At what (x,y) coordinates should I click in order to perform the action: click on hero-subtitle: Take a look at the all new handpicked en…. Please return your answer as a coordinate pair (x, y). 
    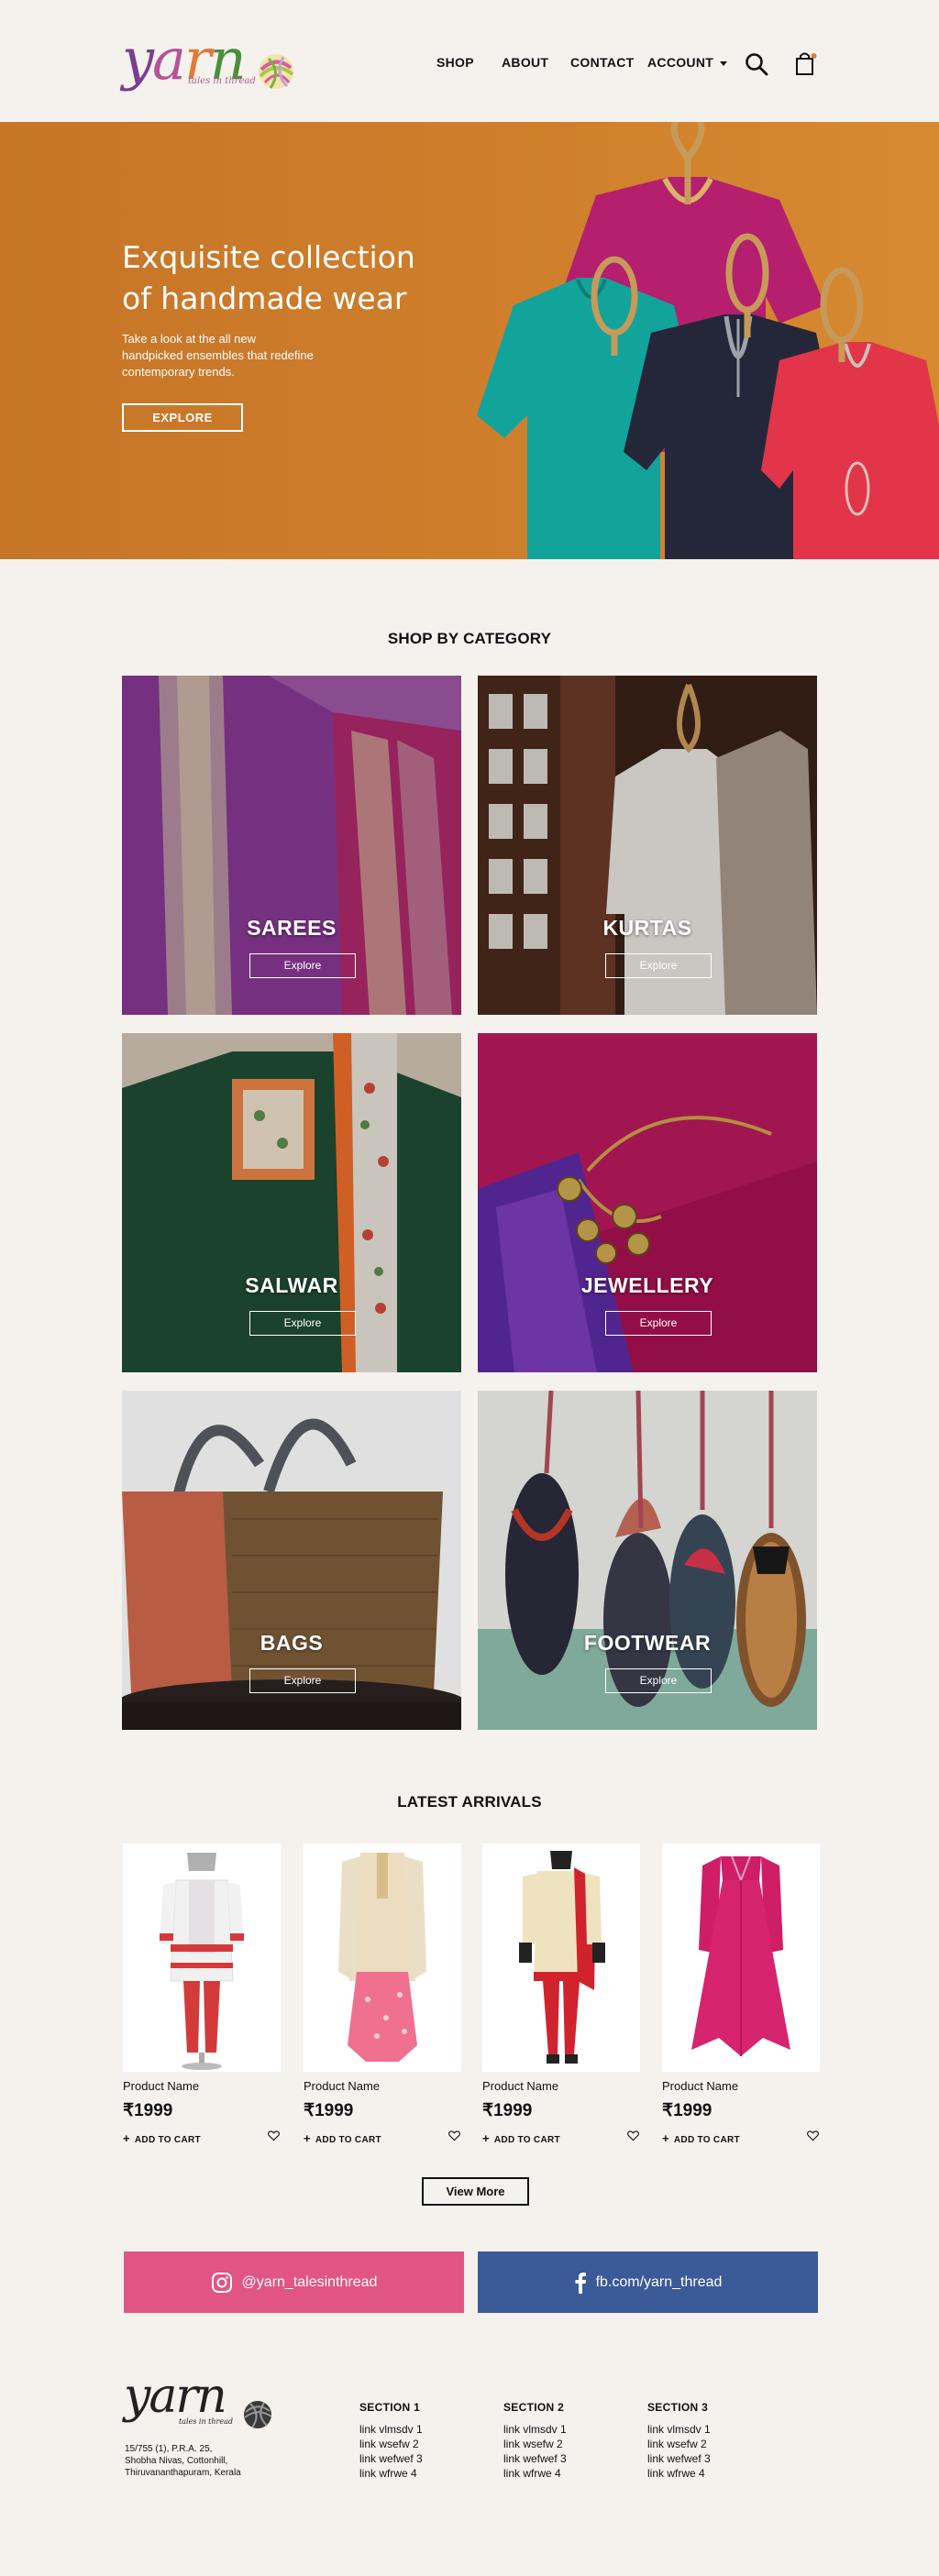
    Looking at the image, I should click on (218, 355).